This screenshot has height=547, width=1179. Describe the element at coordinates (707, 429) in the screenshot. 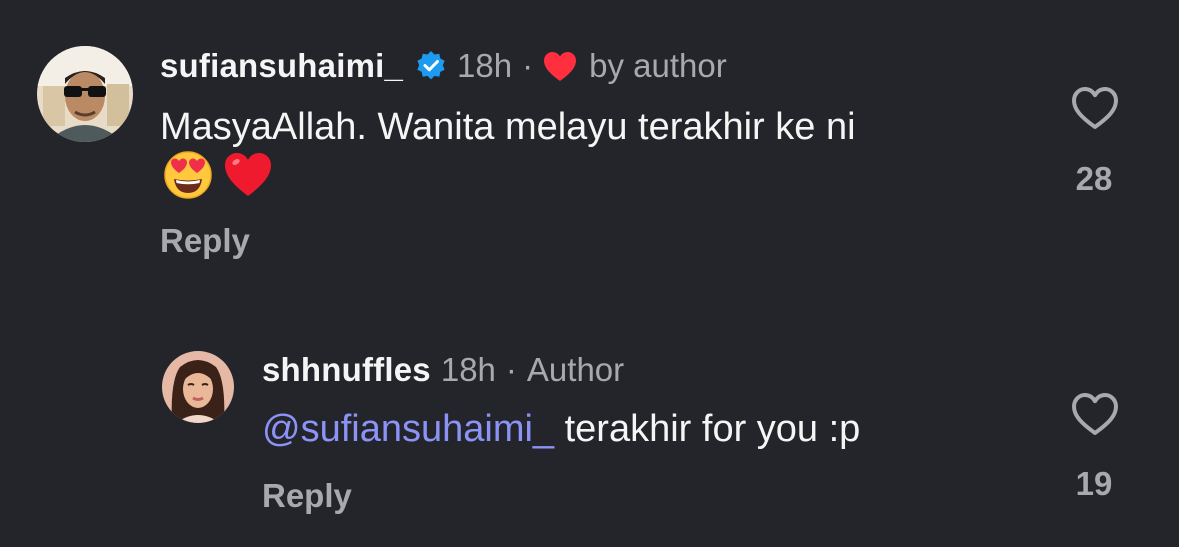

I see `comment-text-body: terakhir for you :p` at that location.